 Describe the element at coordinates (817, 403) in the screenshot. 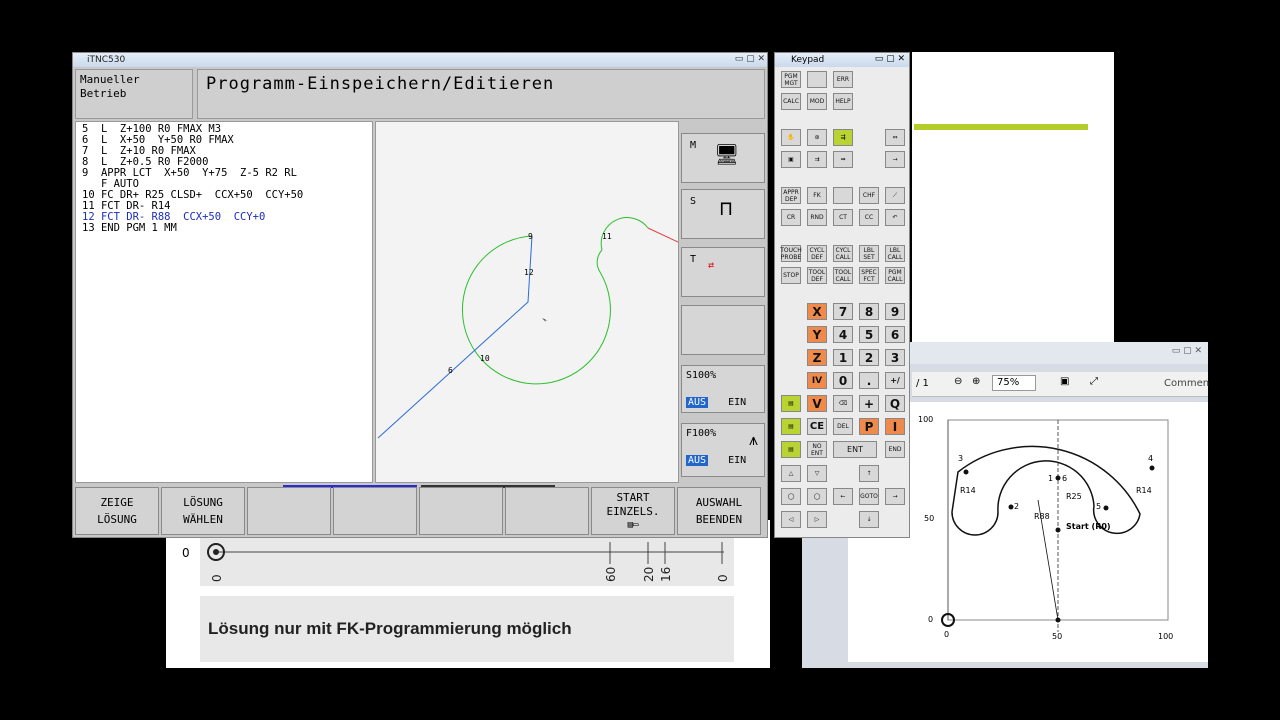

I see `v-axis-key: V` at that location.